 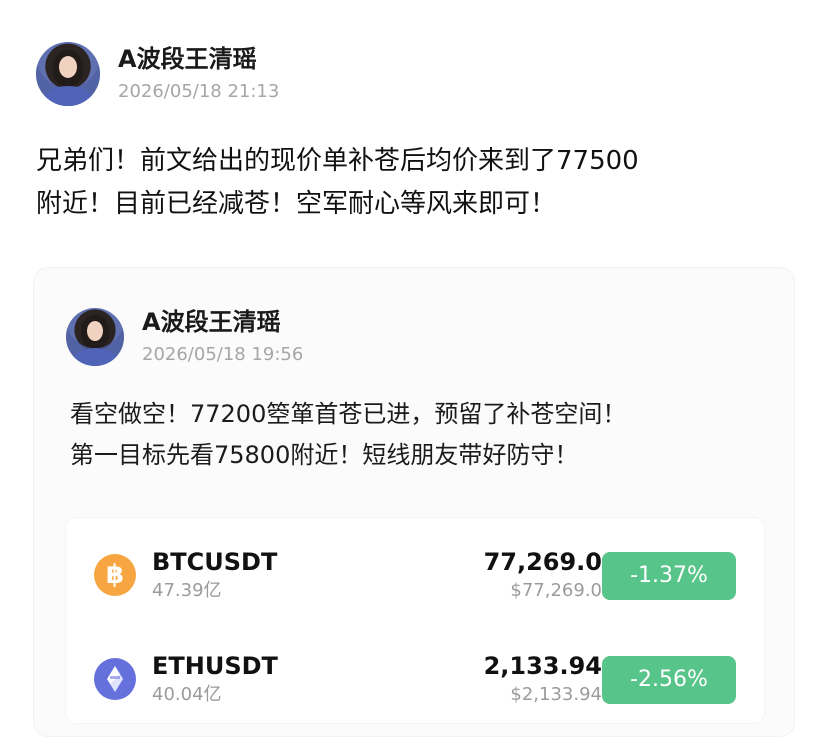 What do you see at coordinates (556, 590) in the screenshot?
I see `market-fiat-price: $77,269.0` at bounding box center [556, 590].